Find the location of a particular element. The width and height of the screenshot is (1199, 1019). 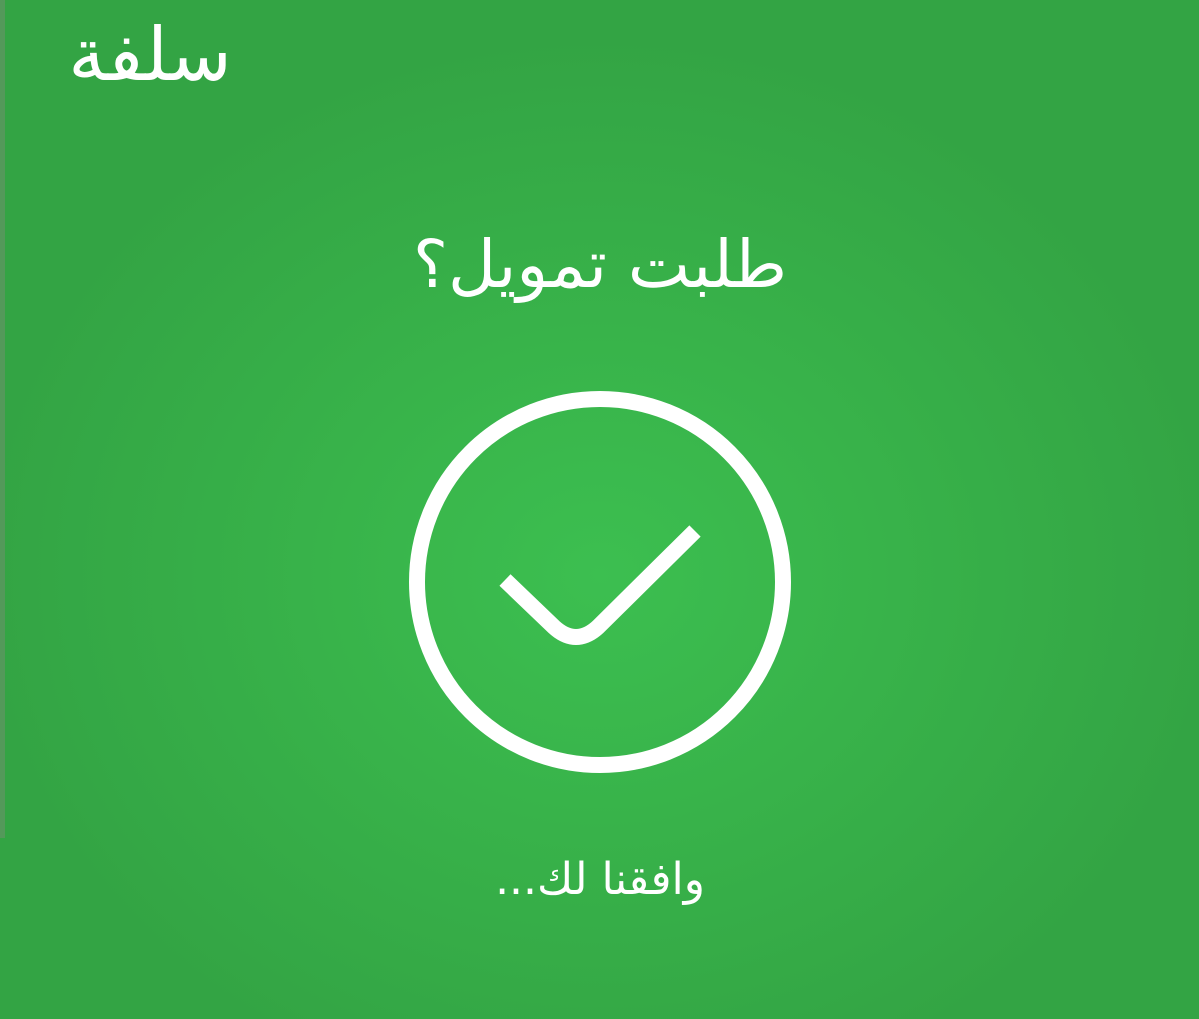

brand-logo: سلفة is located at coordinates (150, 55).